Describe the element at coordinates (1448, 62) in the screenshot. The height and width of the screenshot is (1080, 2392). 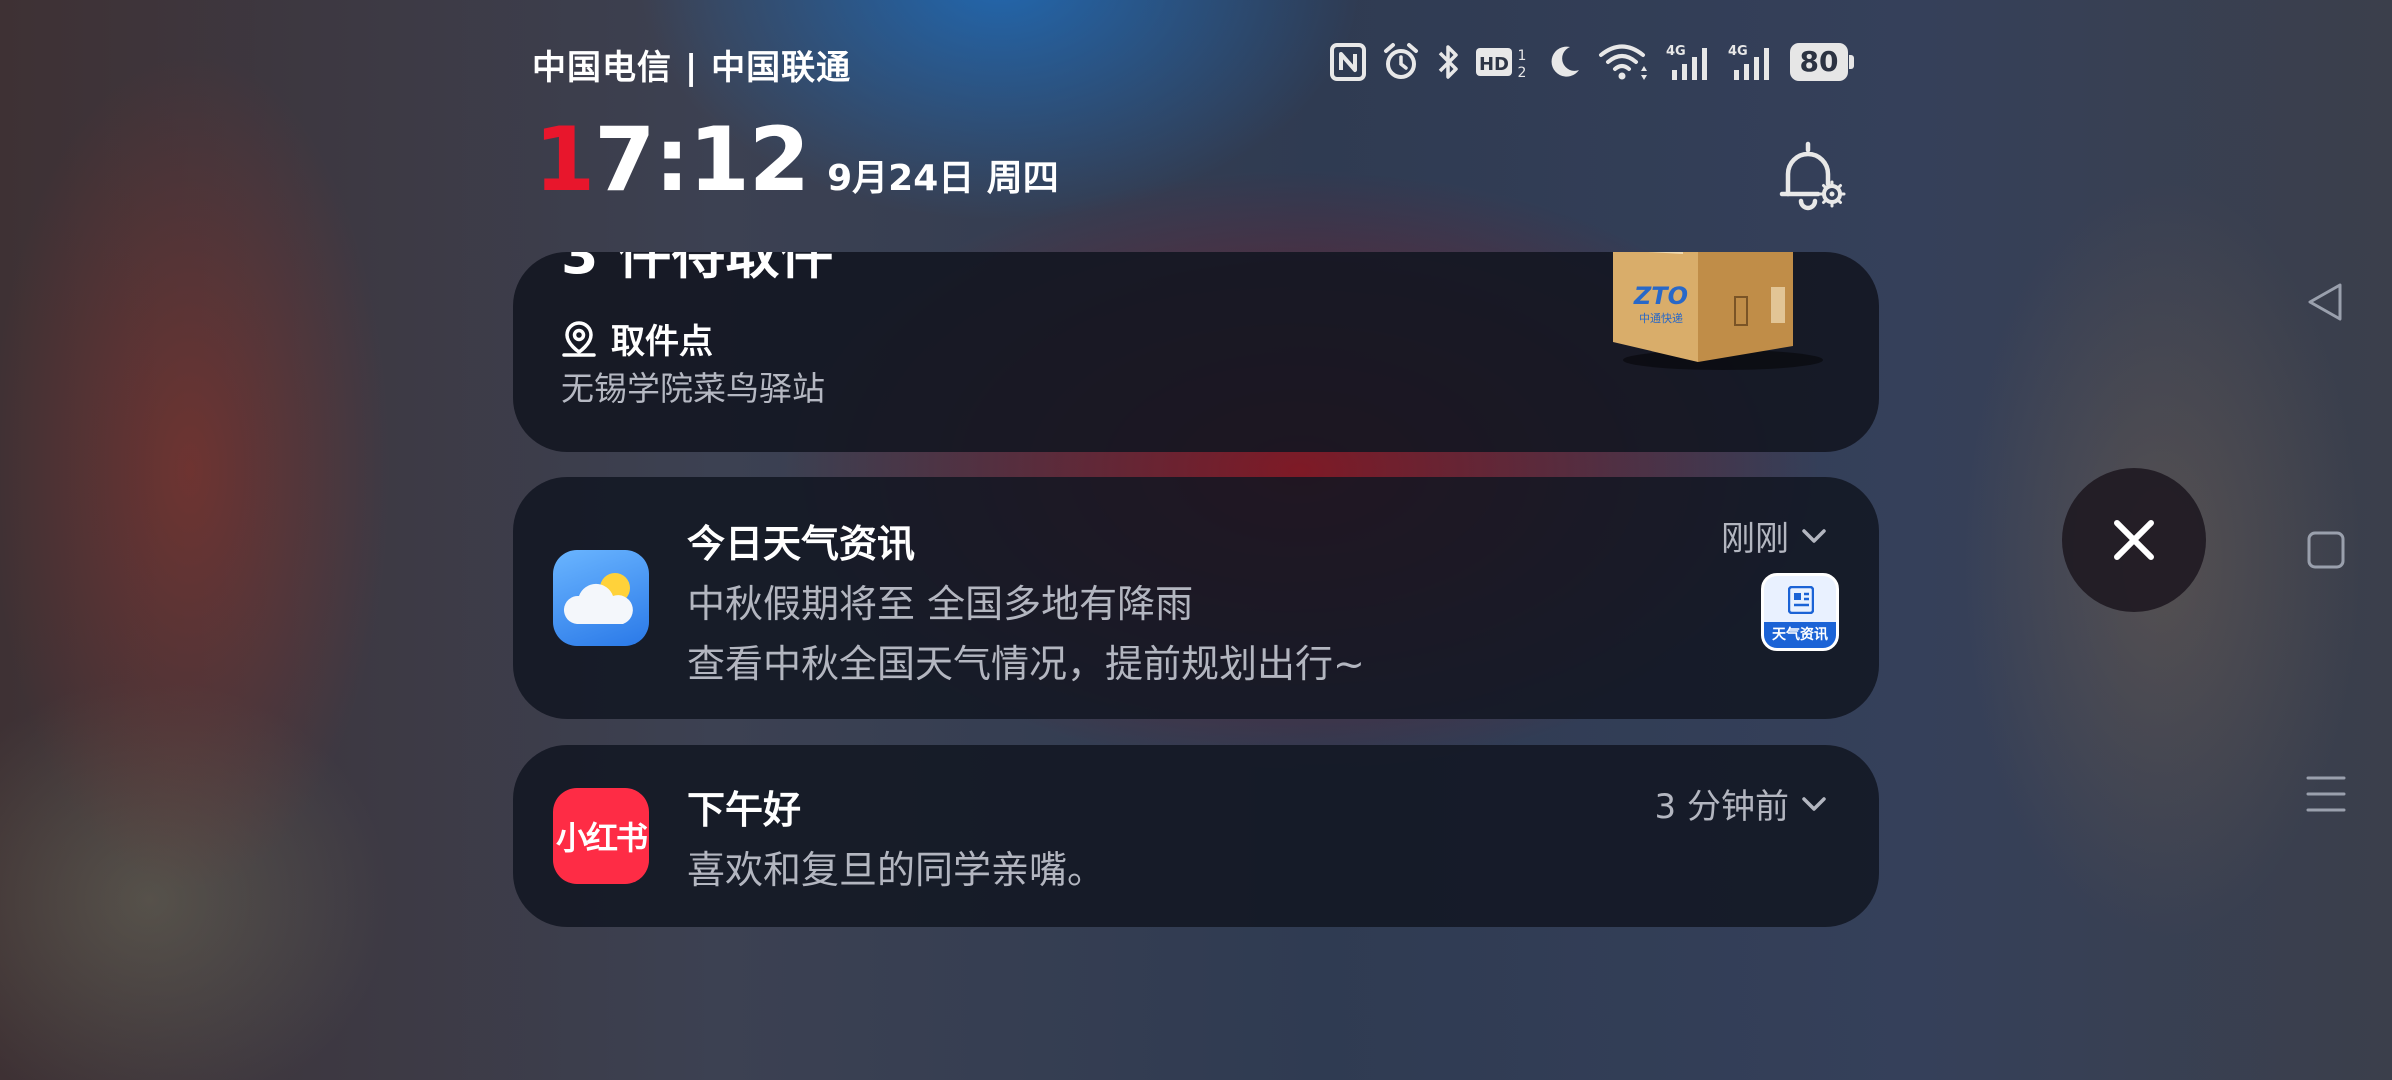
I see `bluetooth-icon` at that location.